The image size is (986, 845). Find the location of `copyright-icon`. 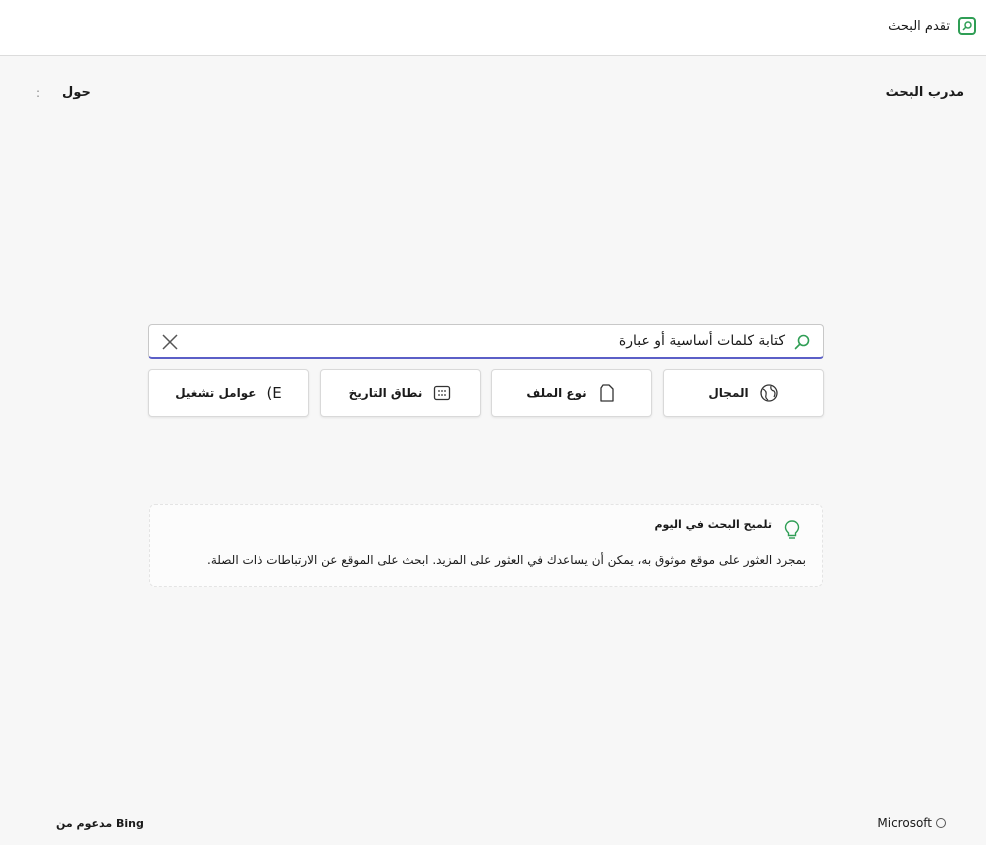

copyright-icon is located at coordinates (941, 823).